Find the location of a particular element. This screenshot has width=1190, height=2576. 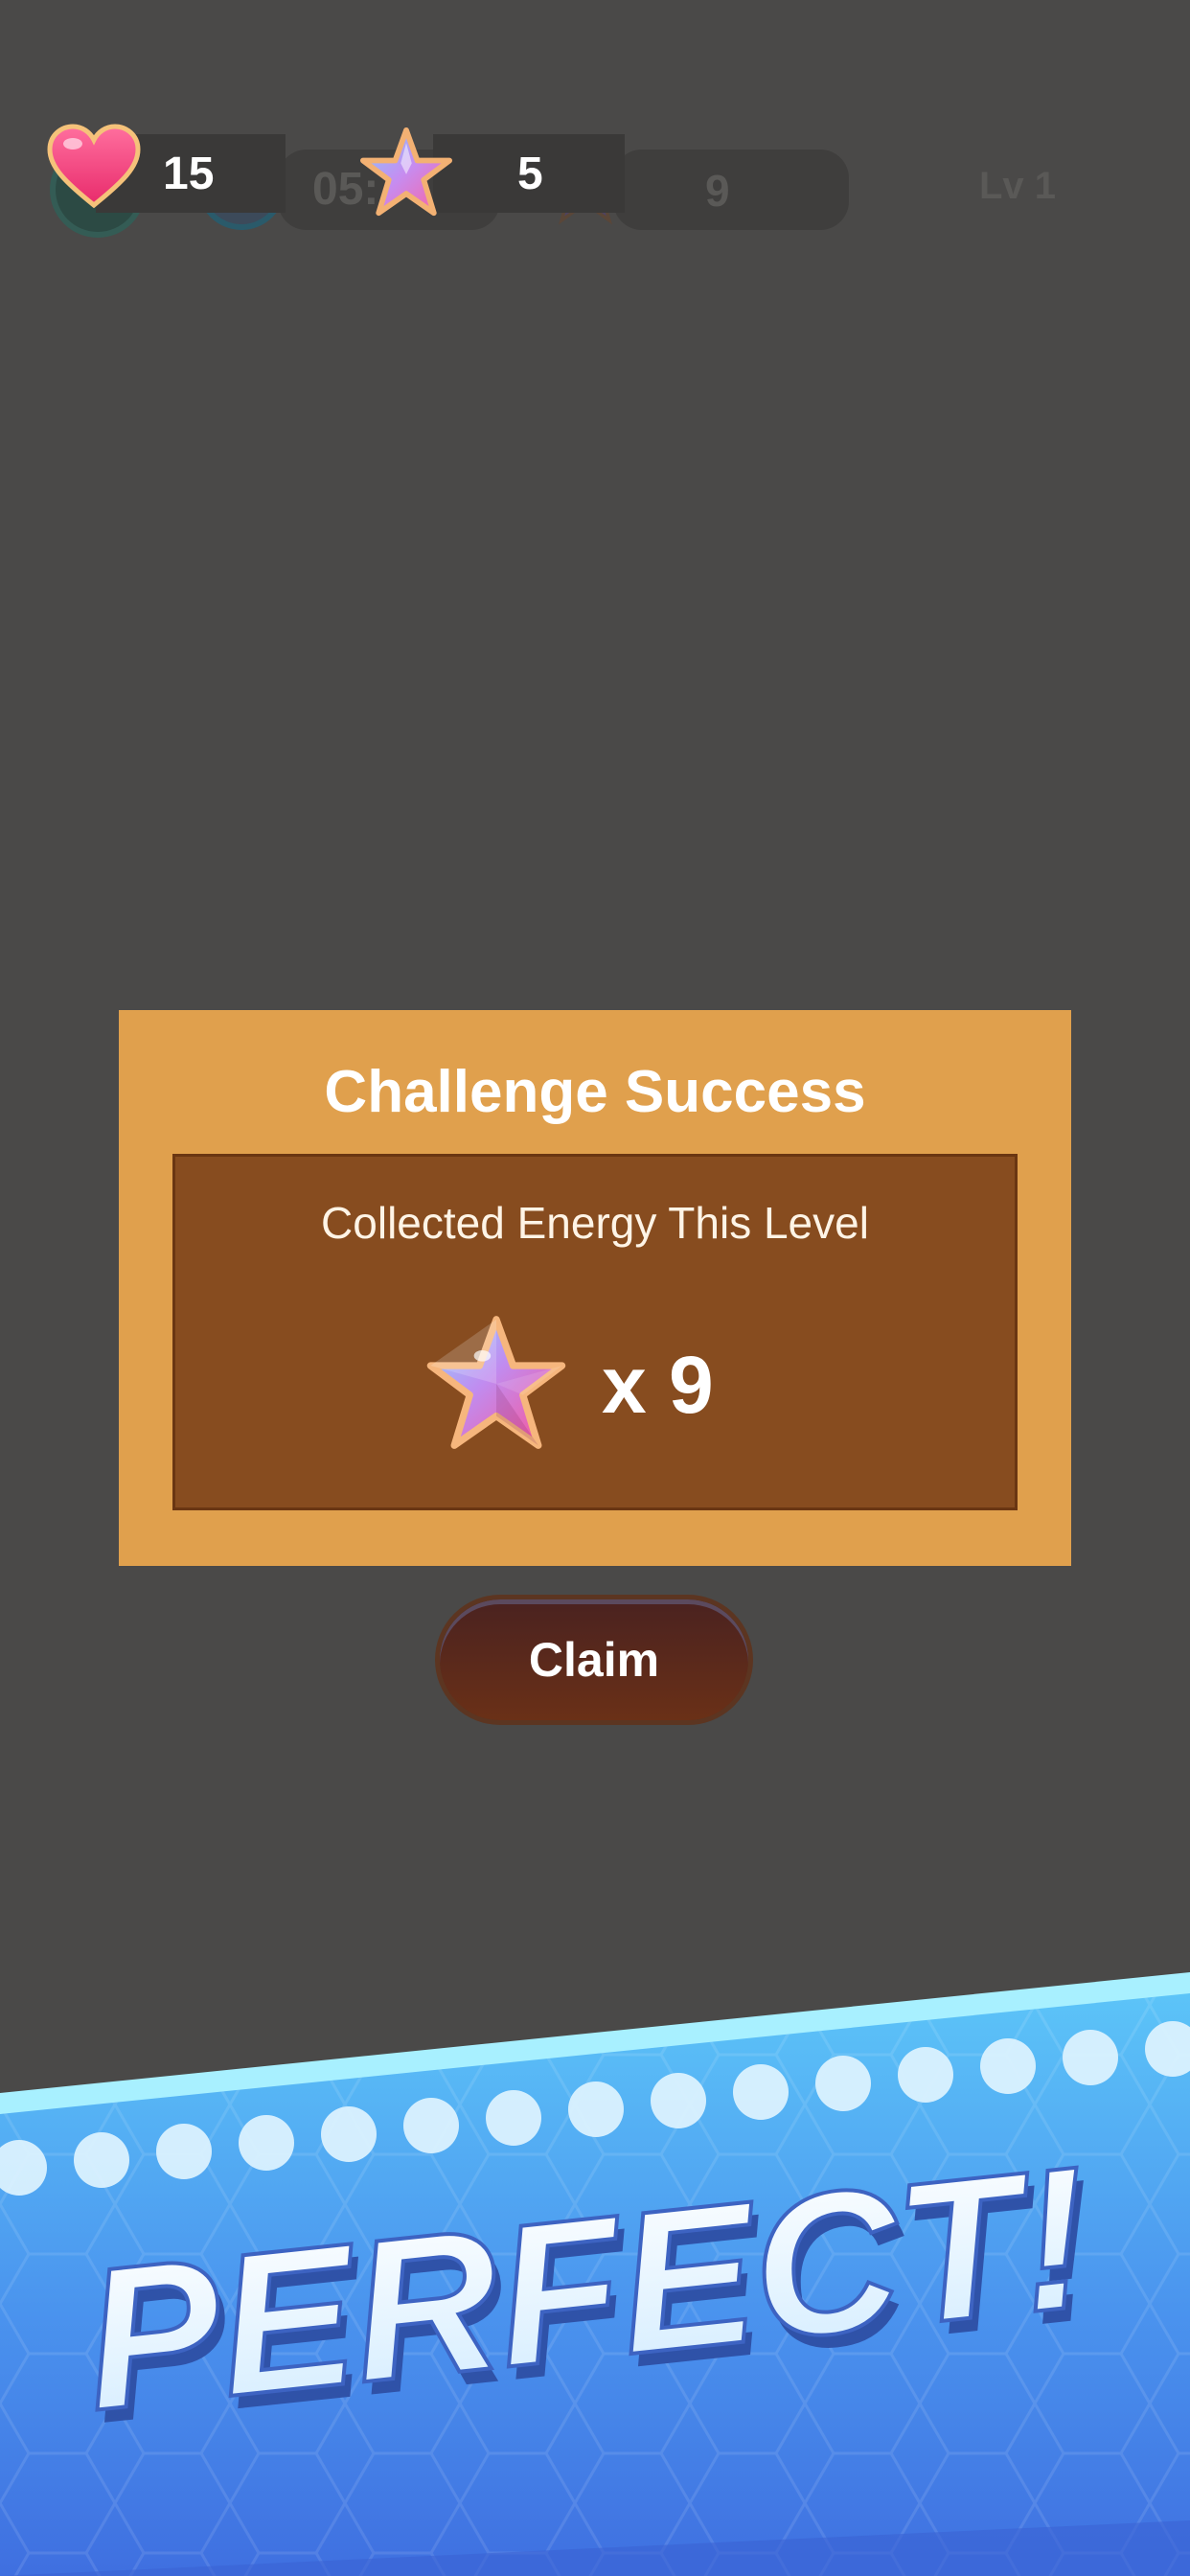

reward-star-icon is located at coordinates (496, 1382).